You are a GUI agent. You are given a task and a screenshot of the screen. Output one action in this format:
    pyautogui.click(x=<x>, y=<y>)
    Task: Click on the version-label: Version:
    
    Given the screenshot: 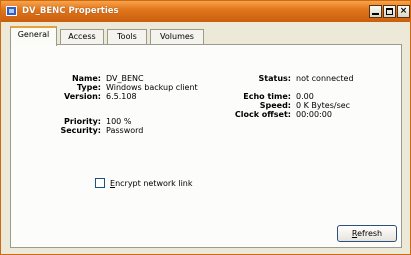 What is the action you would take?
    pyautogui.click(x=82, y=96)
    